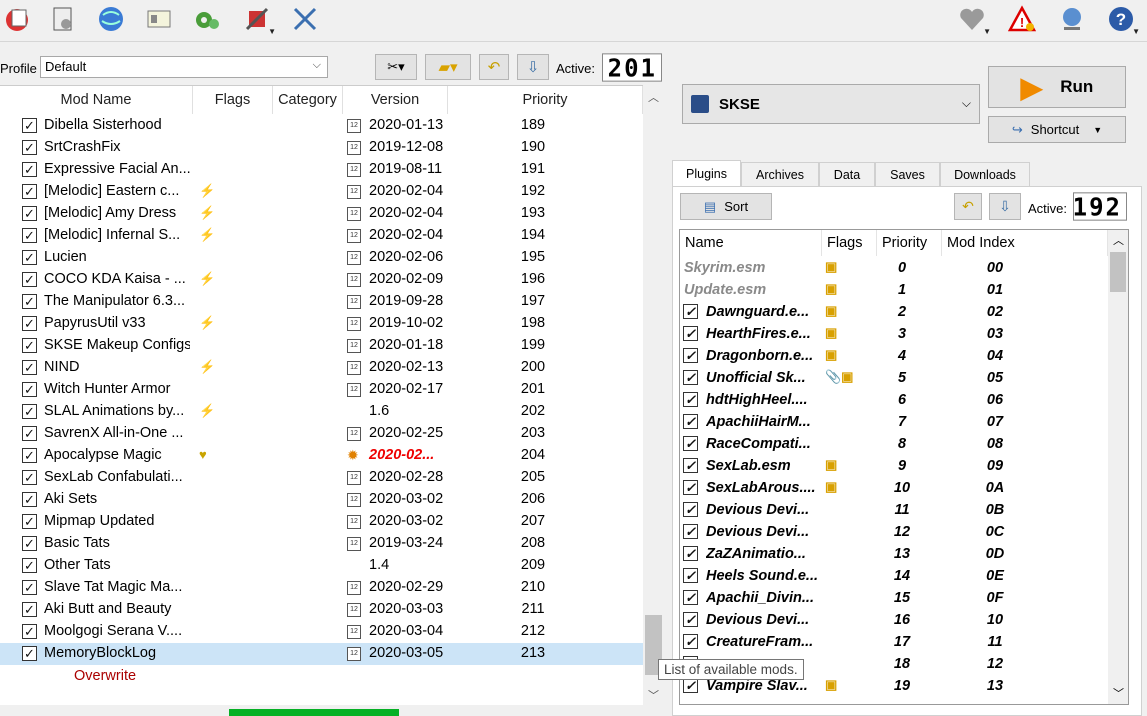 The image size is (1147, 716). Describe the element at coordinates (321, 544) in the screenshot. I see `mod-row: ✓ Basic Tats 12 2019-03-24 208` at that location.